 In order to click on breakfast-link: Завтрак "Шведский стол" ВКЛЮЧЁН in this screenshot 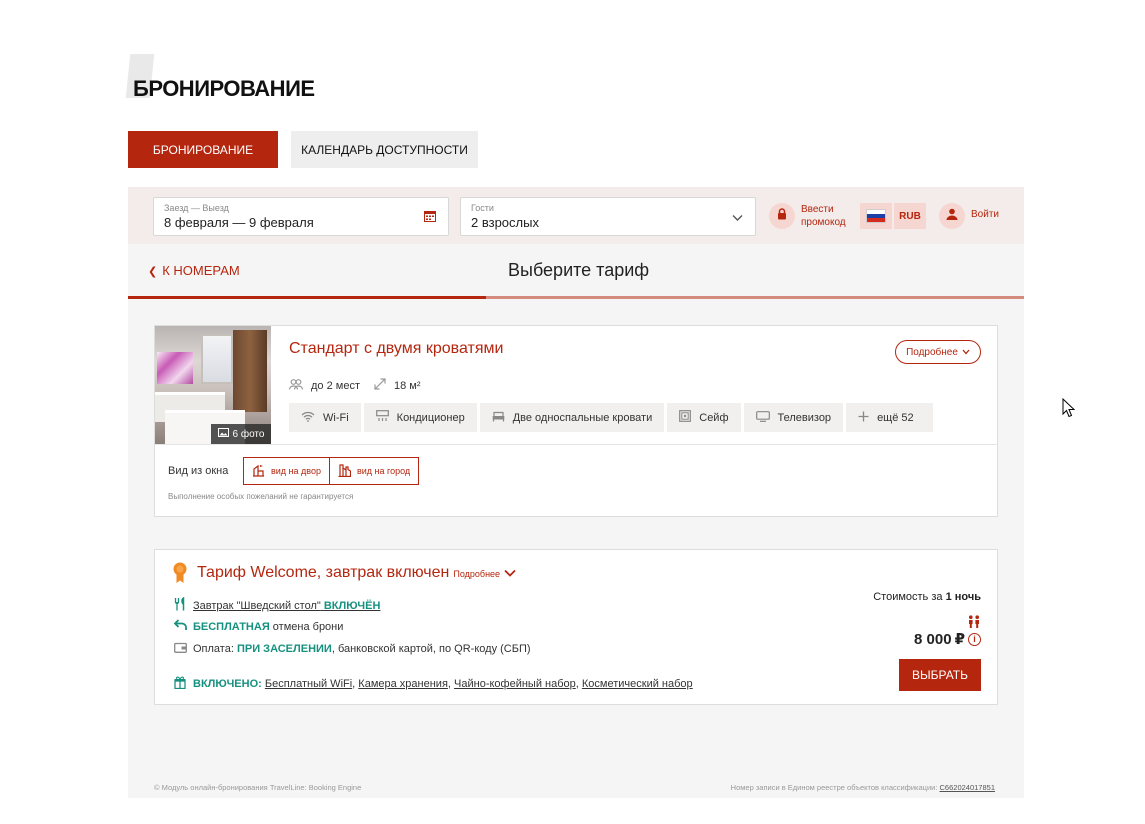, I will do `click(286, 606)`.